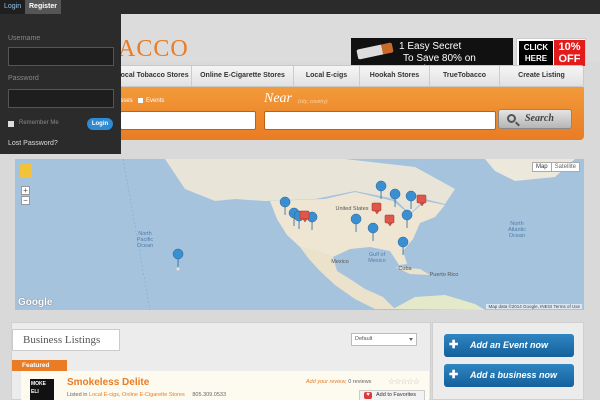 The image size is (600, 400). Describe the element at coordinates (26, 171) in the screenshot. I see `street-view-pegman-icon` at that location.